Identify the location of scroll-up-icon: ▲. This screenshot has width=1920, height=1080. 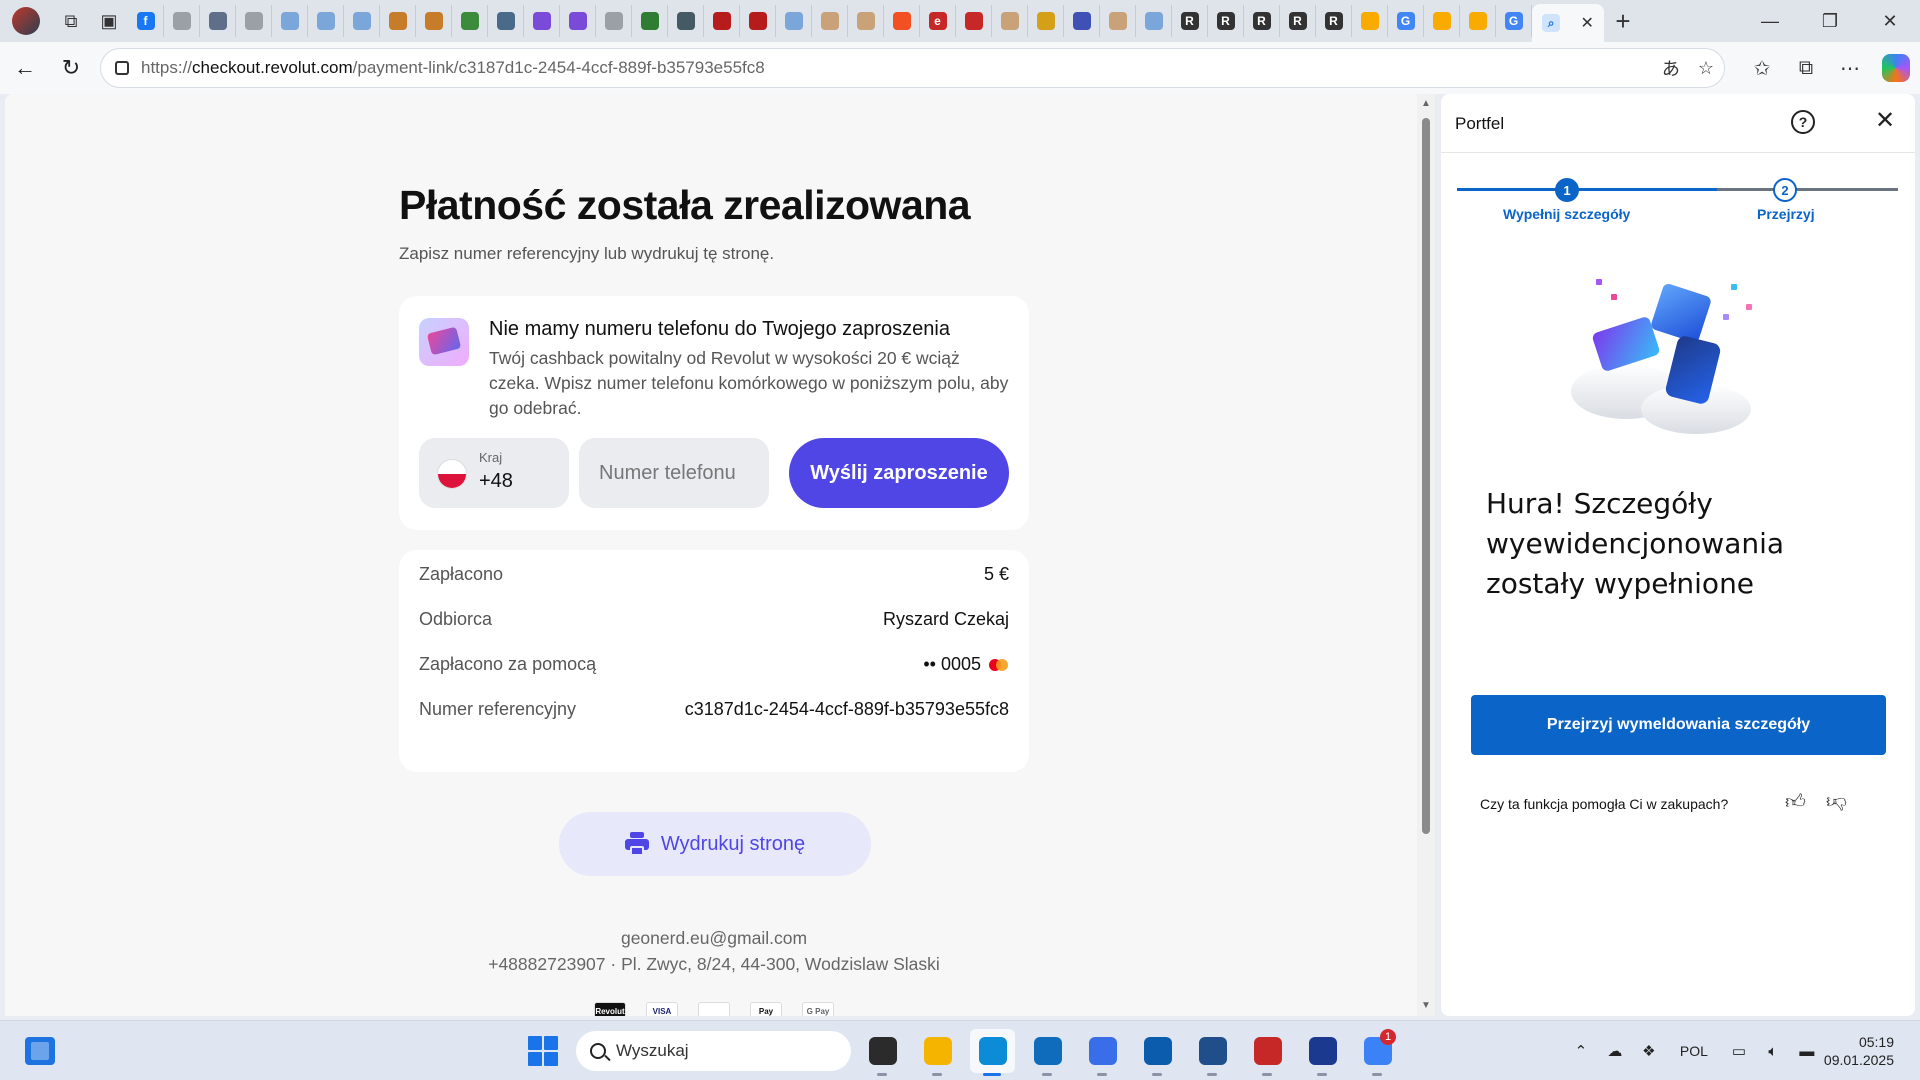
(1426, 104).